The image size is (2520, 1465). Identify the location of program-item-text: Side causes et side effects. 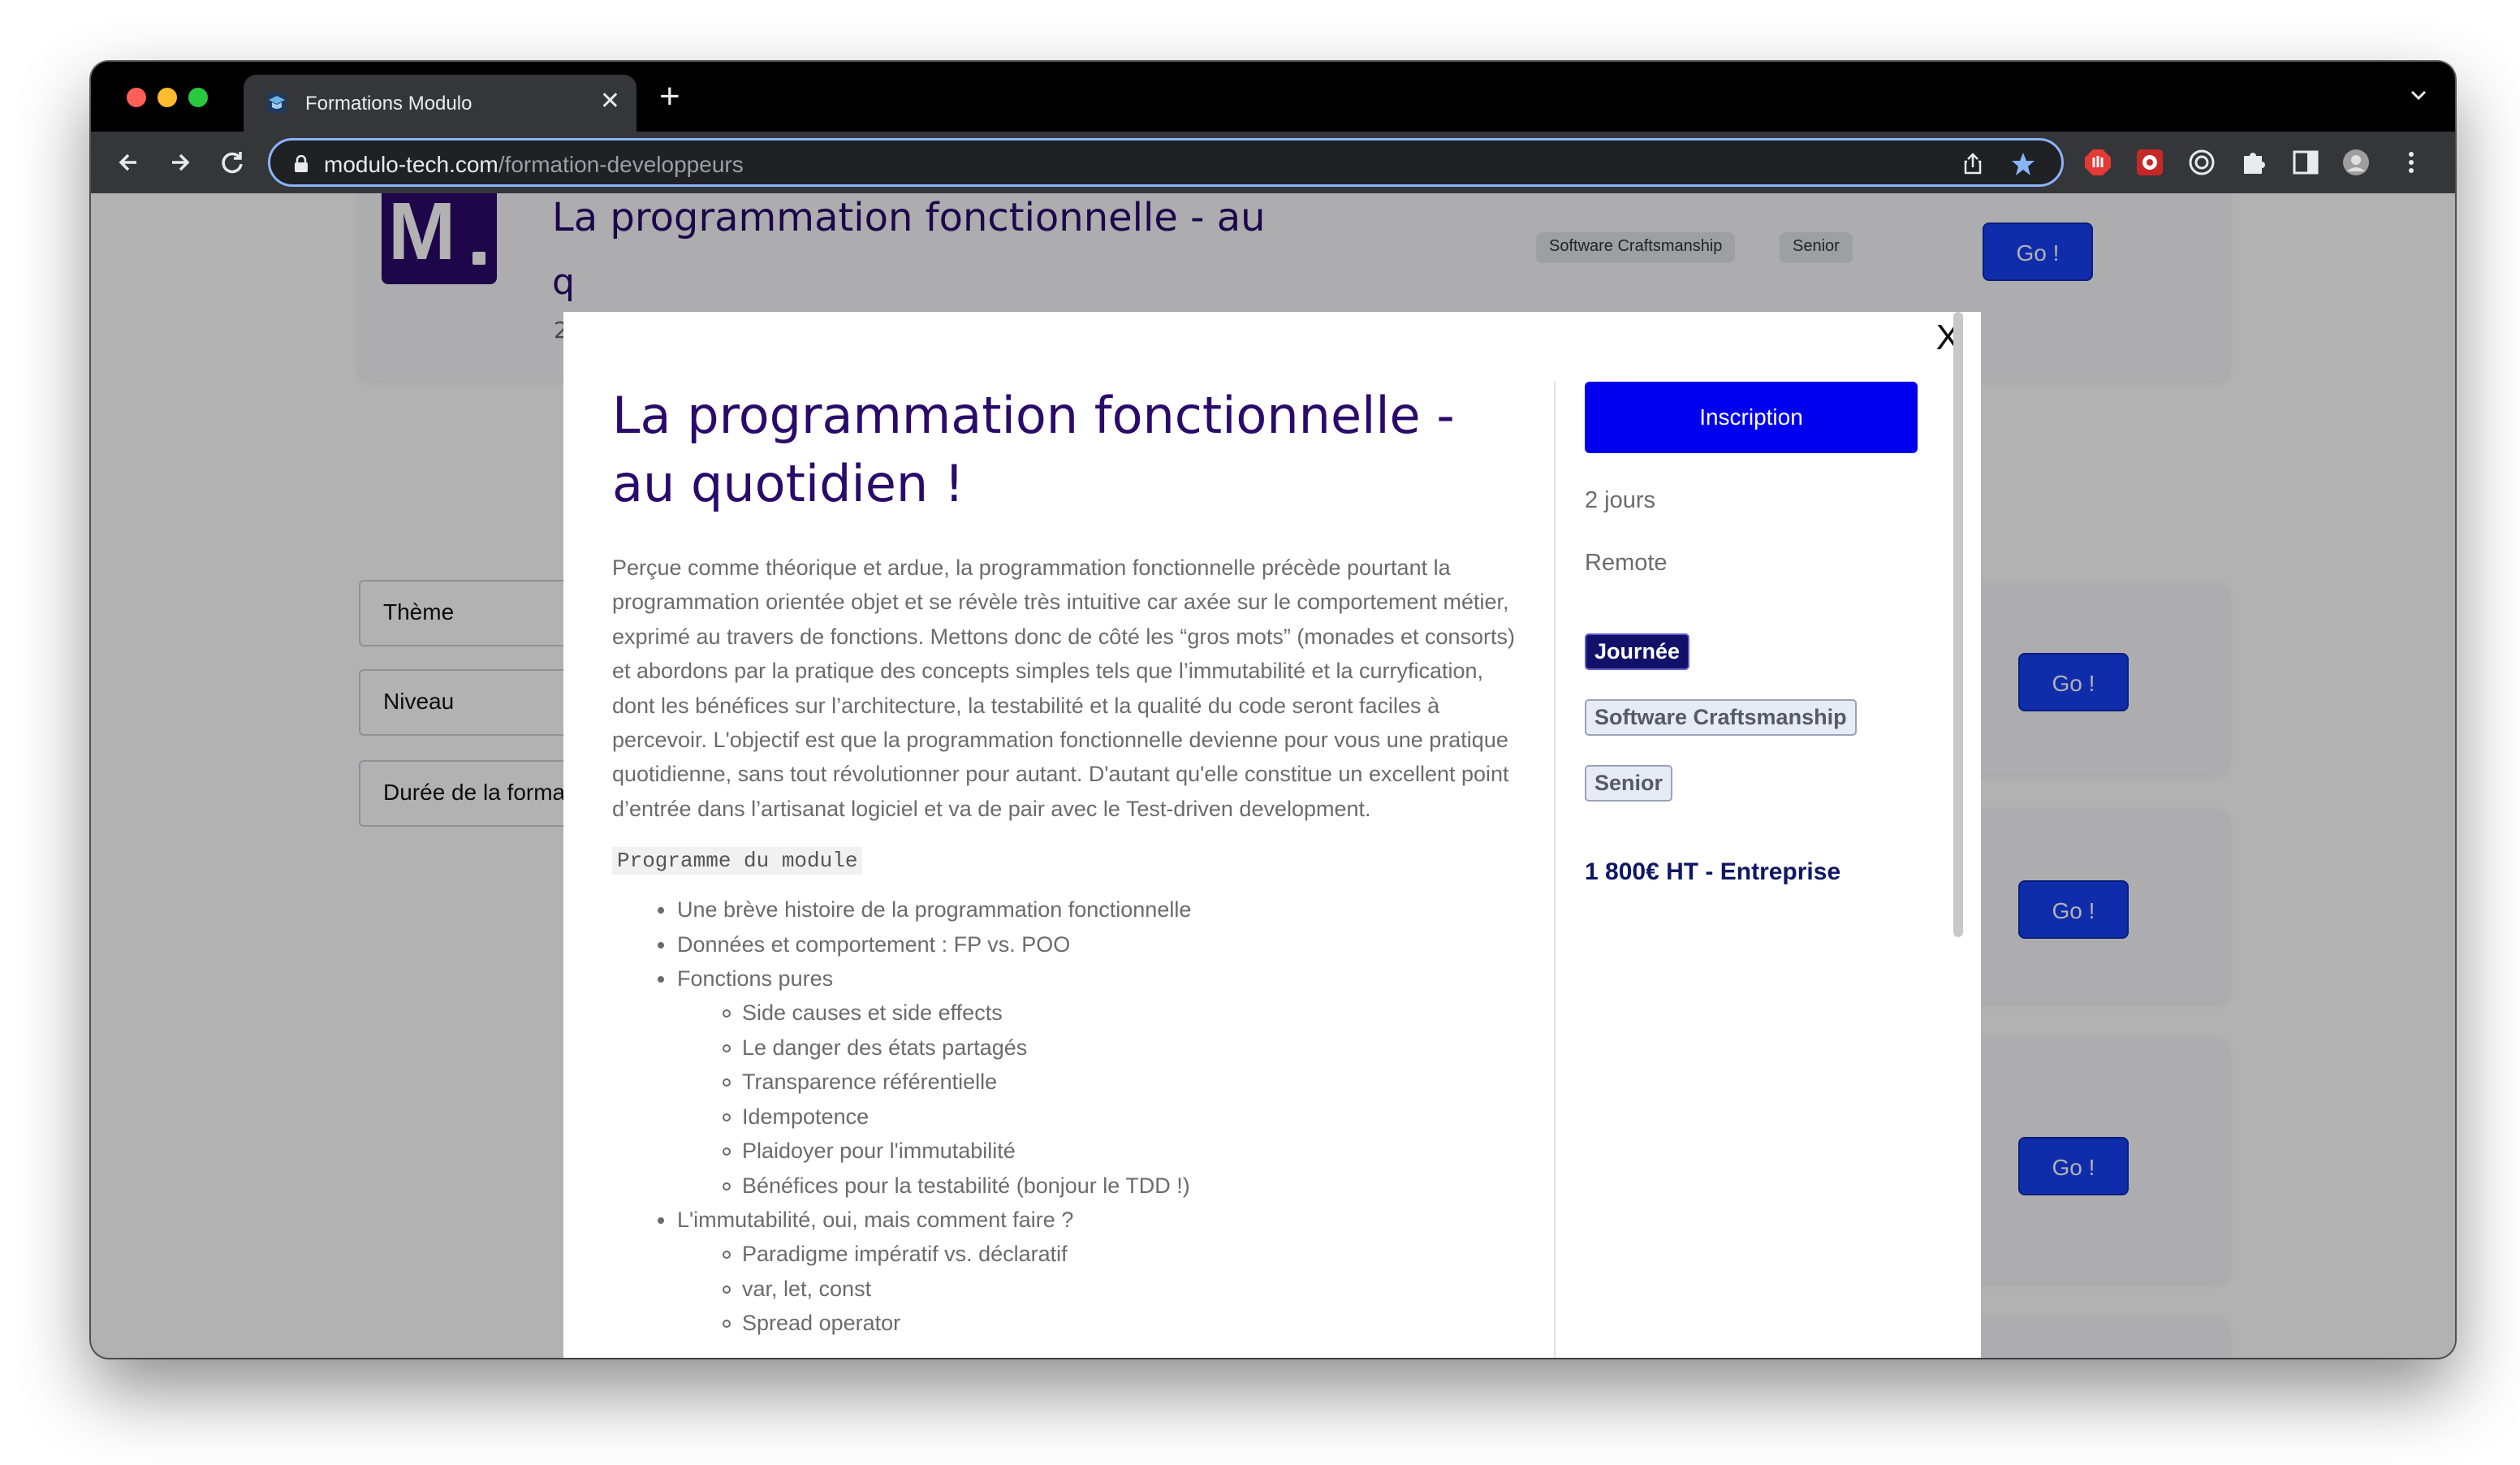
(873, 1013).